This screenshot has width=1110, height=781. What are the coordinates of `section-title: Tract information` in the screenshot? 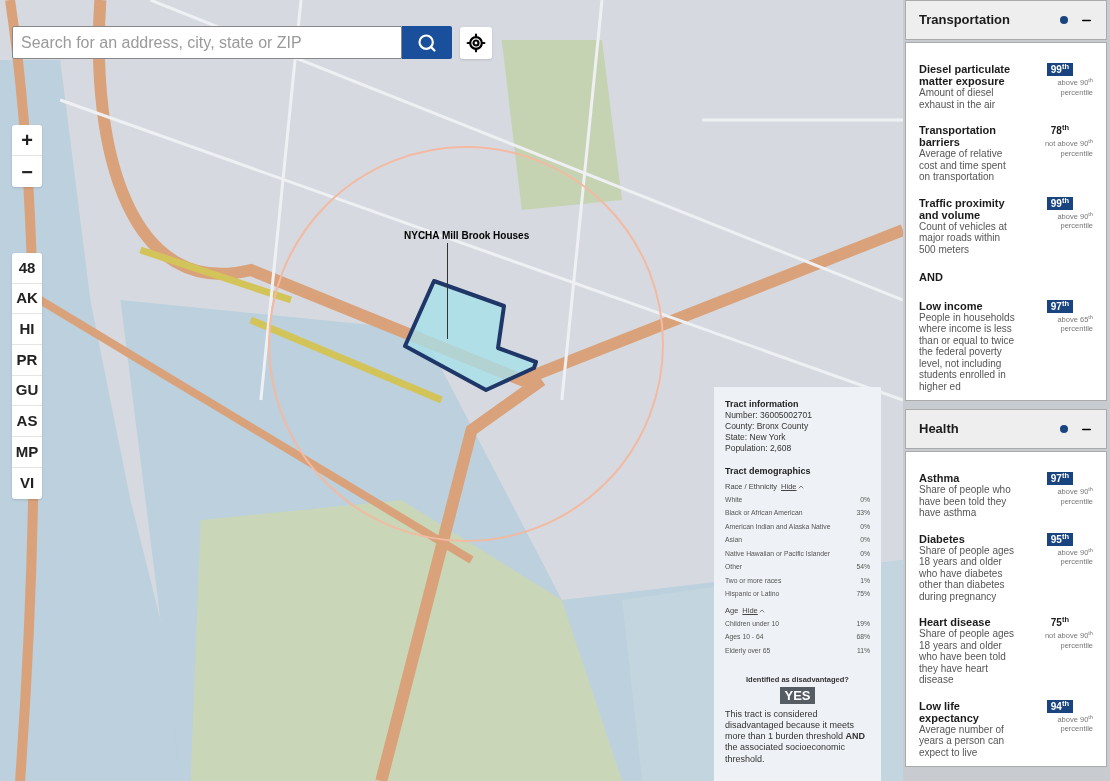 It's located at (762, 404).